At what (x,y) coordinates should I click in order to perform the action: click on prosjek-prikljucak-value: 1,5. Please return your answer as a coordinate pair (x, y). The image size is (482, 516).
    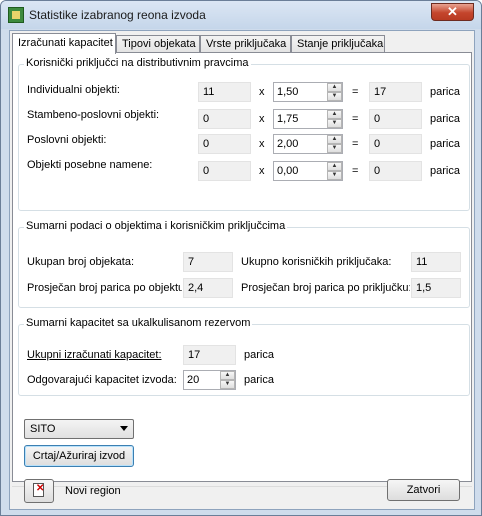
    Looking at the image, I should click on (436, 288).